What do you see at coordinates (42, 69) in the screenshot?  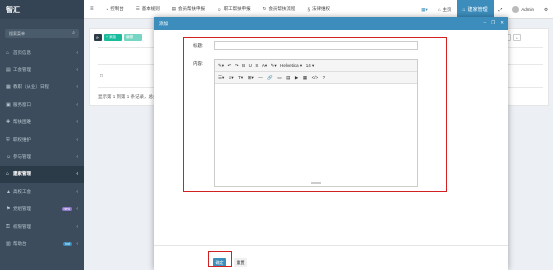 I see `sidebar-item-1: ▤ 工会管理 ‹` at bounding box center [42, 69].